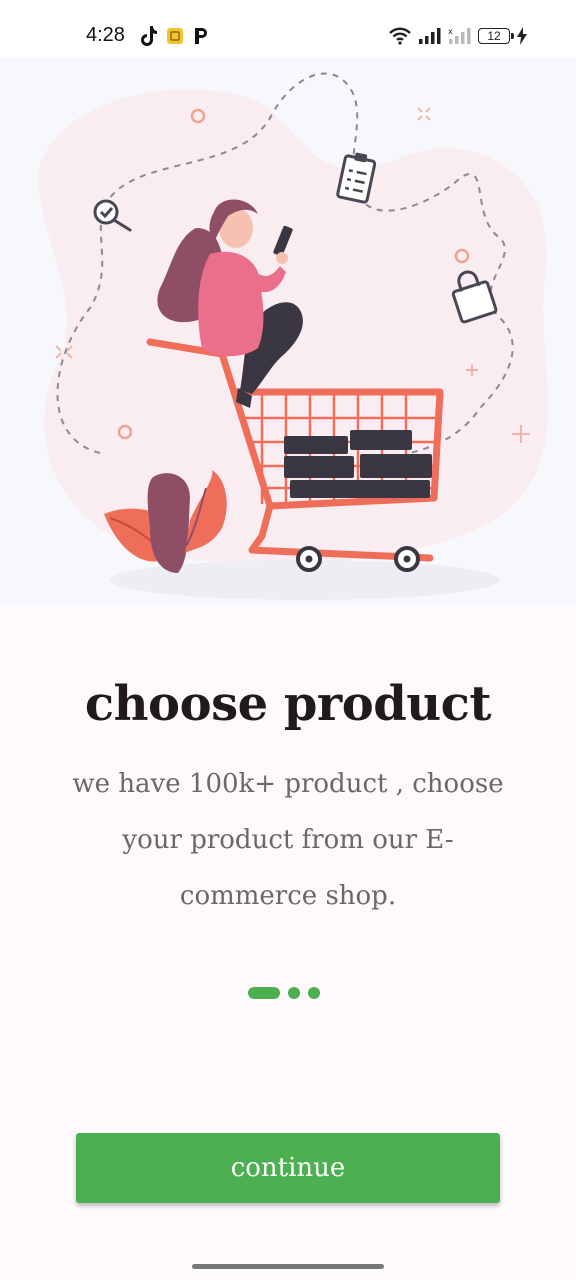 The image size is (576, 1280). I want to click on continue-button: continue, so click(288, 1168).